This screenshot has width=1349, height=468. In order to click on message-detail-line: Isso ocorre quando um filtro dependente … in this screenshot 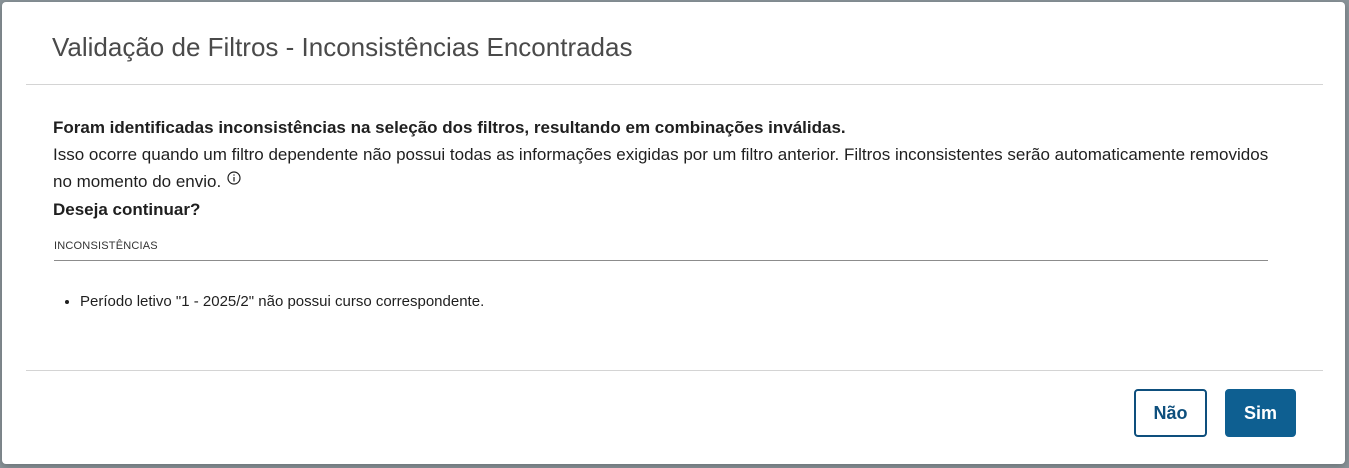, I will do `click(668, 168)`.